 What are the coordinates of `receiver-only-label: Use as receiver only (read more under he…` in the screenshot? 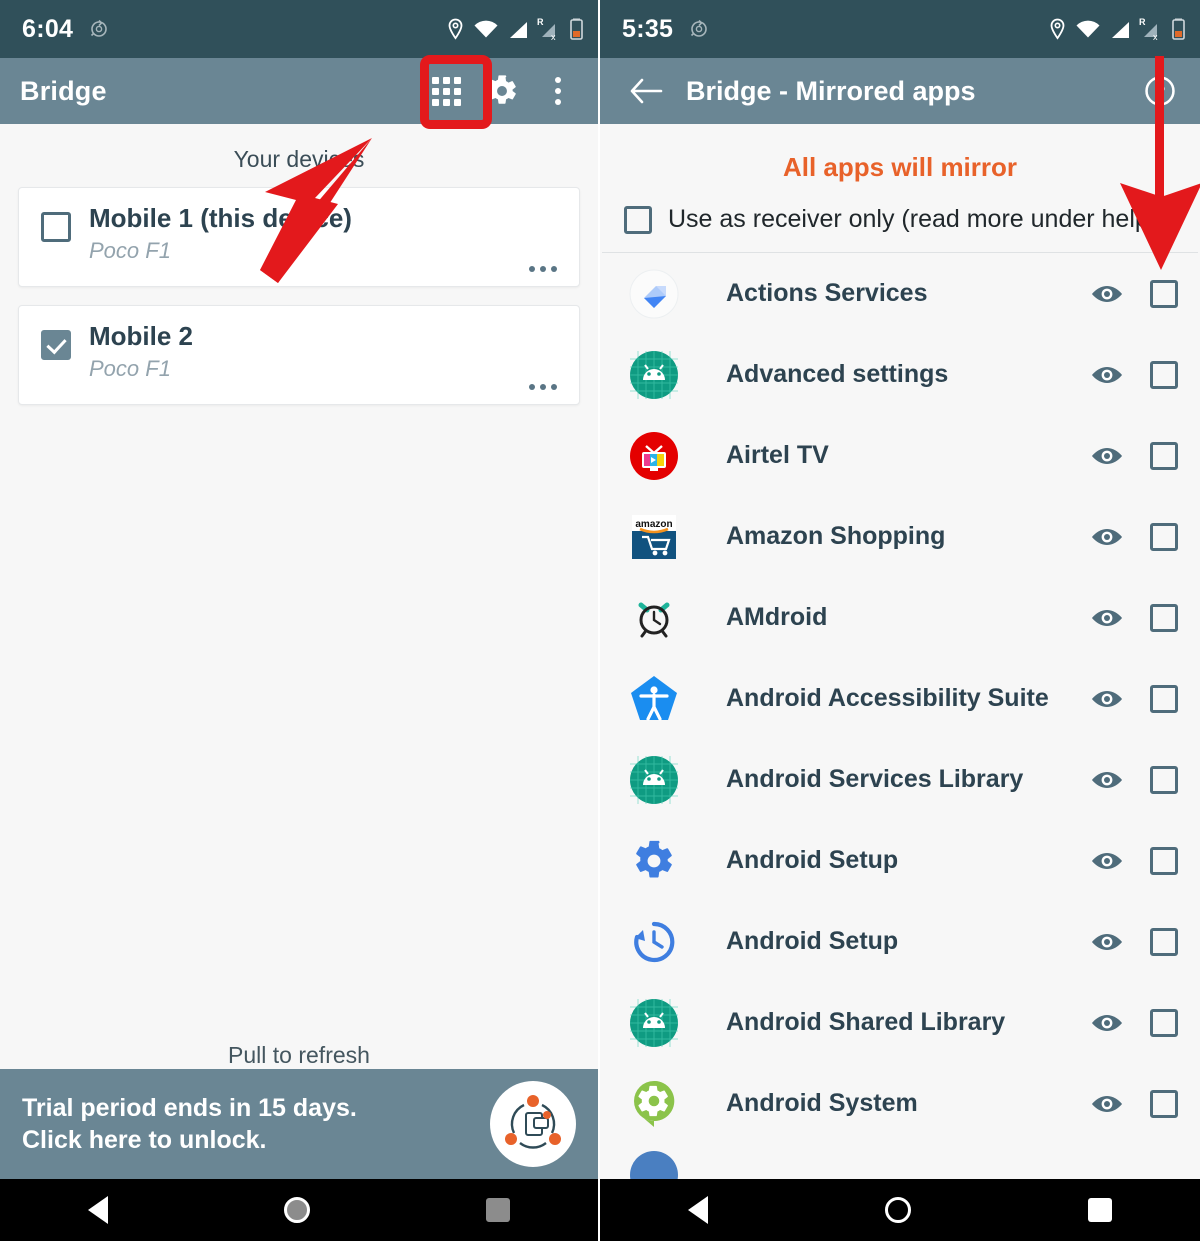 It's located at (913, 219).